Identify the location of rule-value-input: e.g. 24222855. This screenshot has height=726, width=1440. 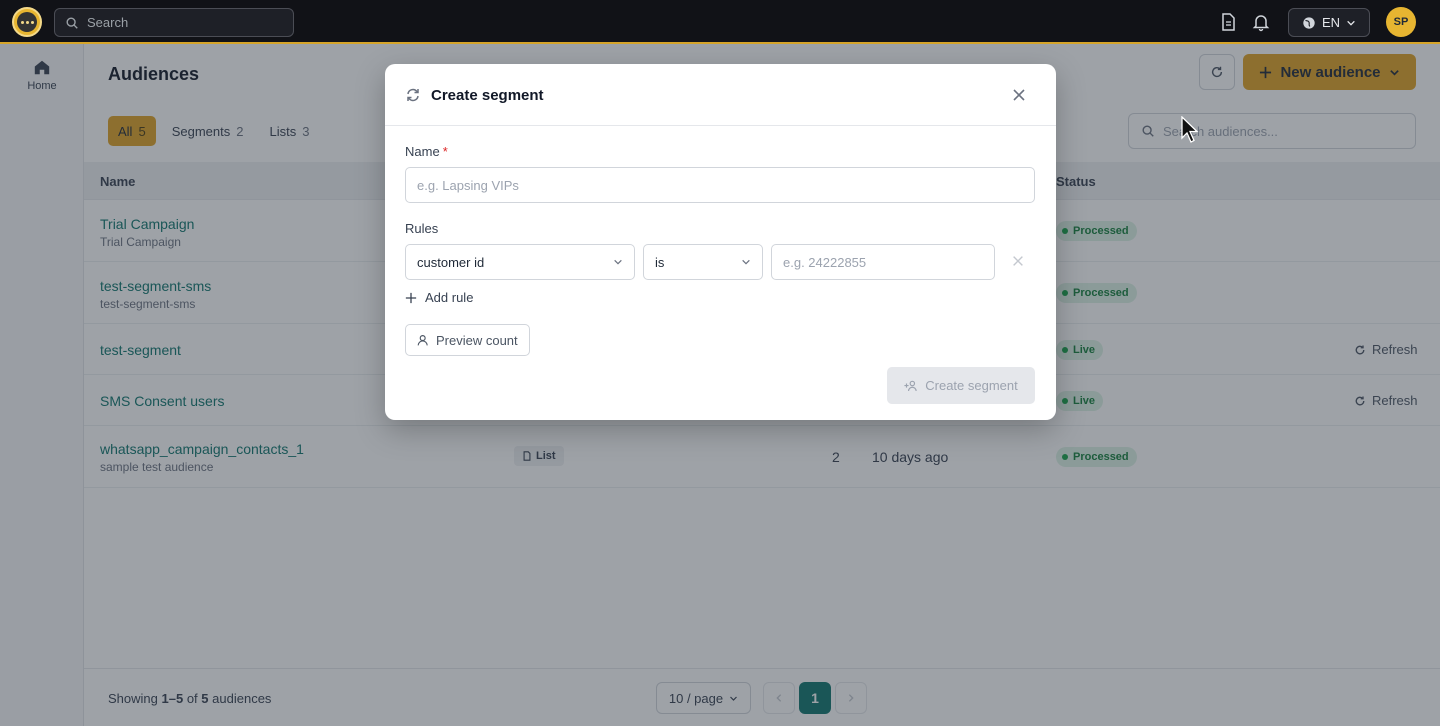
(883, 262).